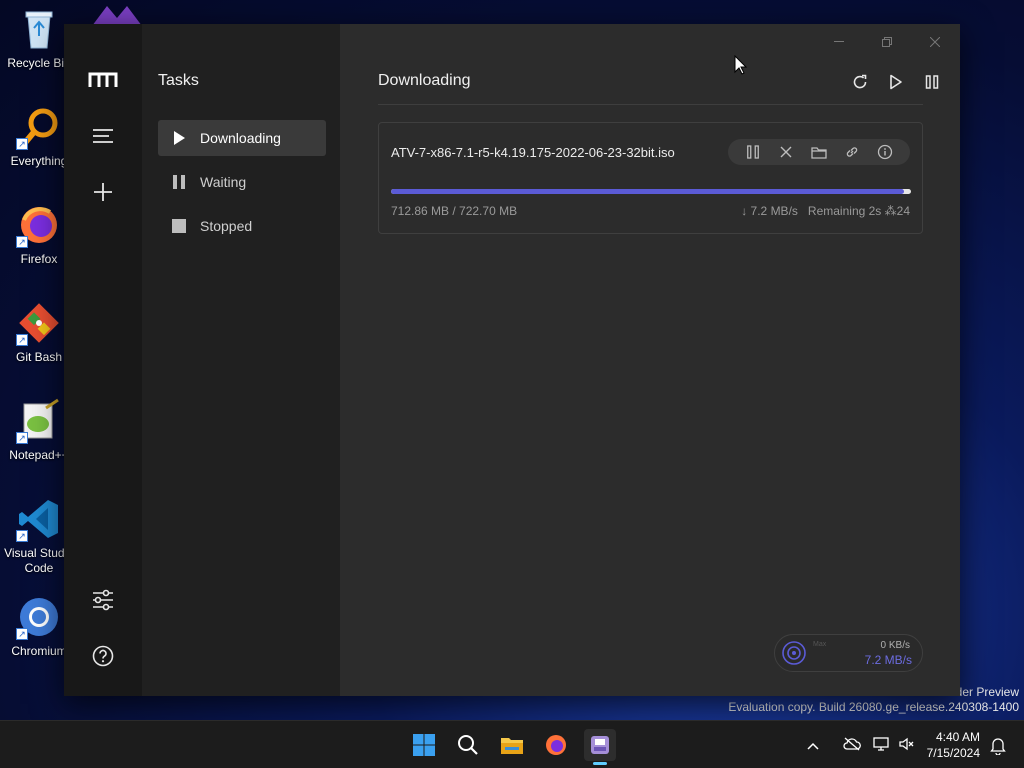 This screenshot has width=1024, height=768. I want to click on pause-icon, so click(179, 182).